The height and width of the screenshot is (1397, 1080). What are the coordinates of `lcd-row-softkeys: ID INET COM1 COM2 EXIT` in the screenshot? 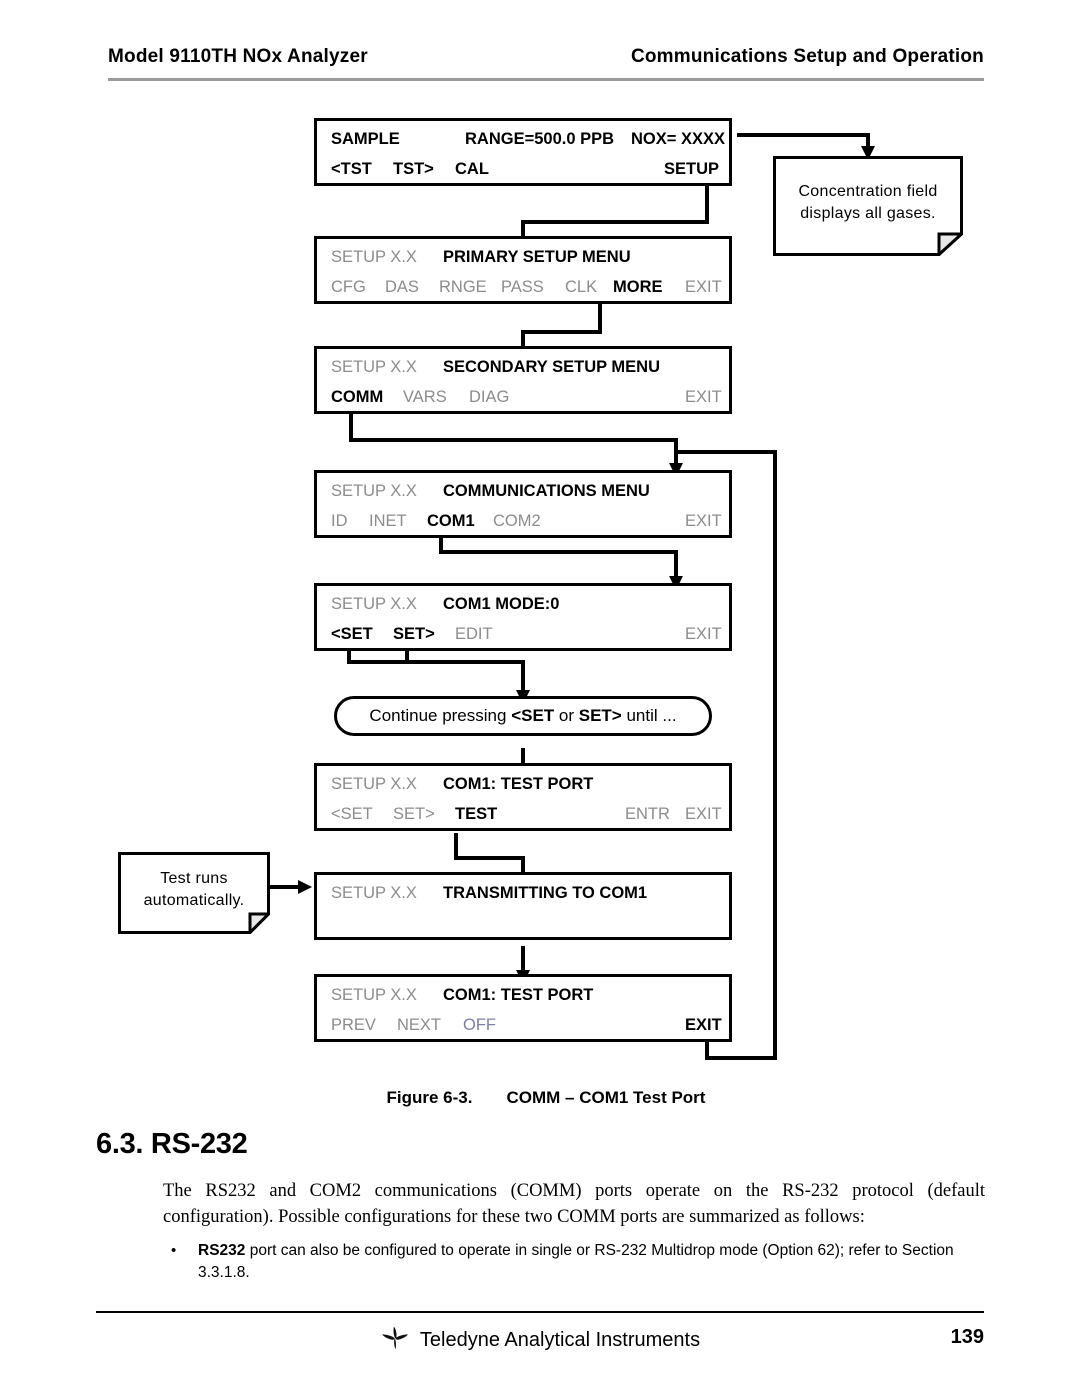 It's located at (523, 521).